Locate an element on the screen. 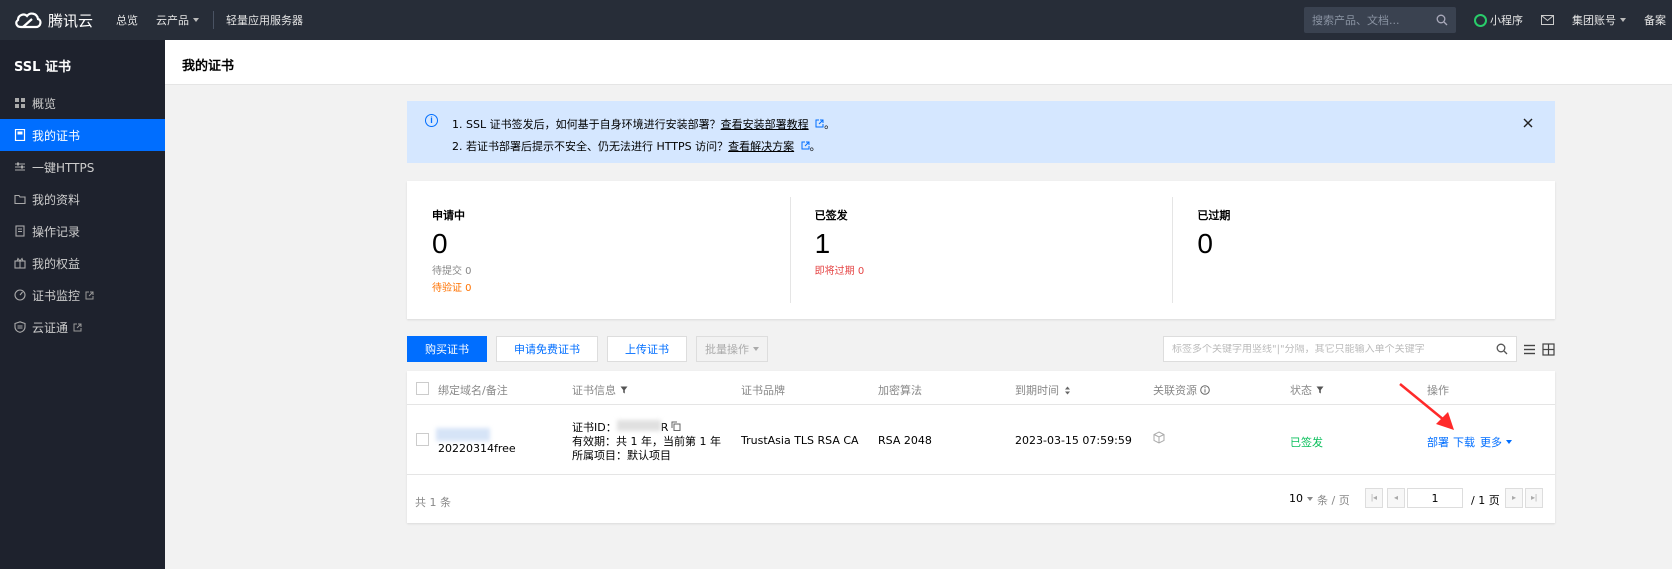  shield-icon is located at coordinates (20, 327).